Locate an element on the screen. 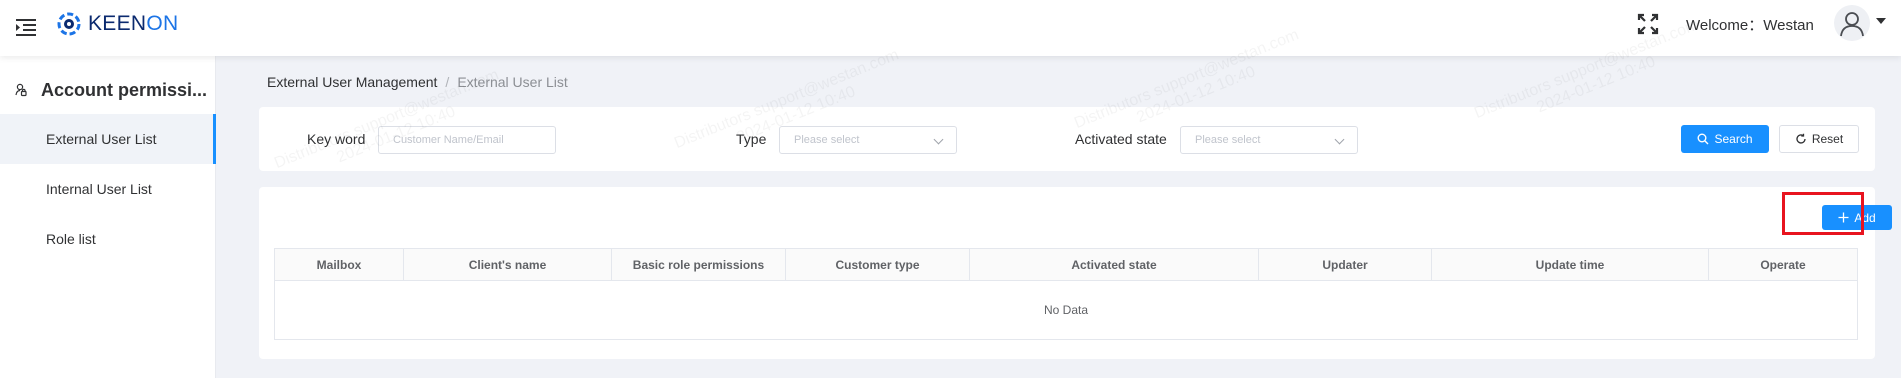 The height and width of the screenshot is (378, 1901). keyword-input: Customer Name/Email is located at coordinates (467, 140).